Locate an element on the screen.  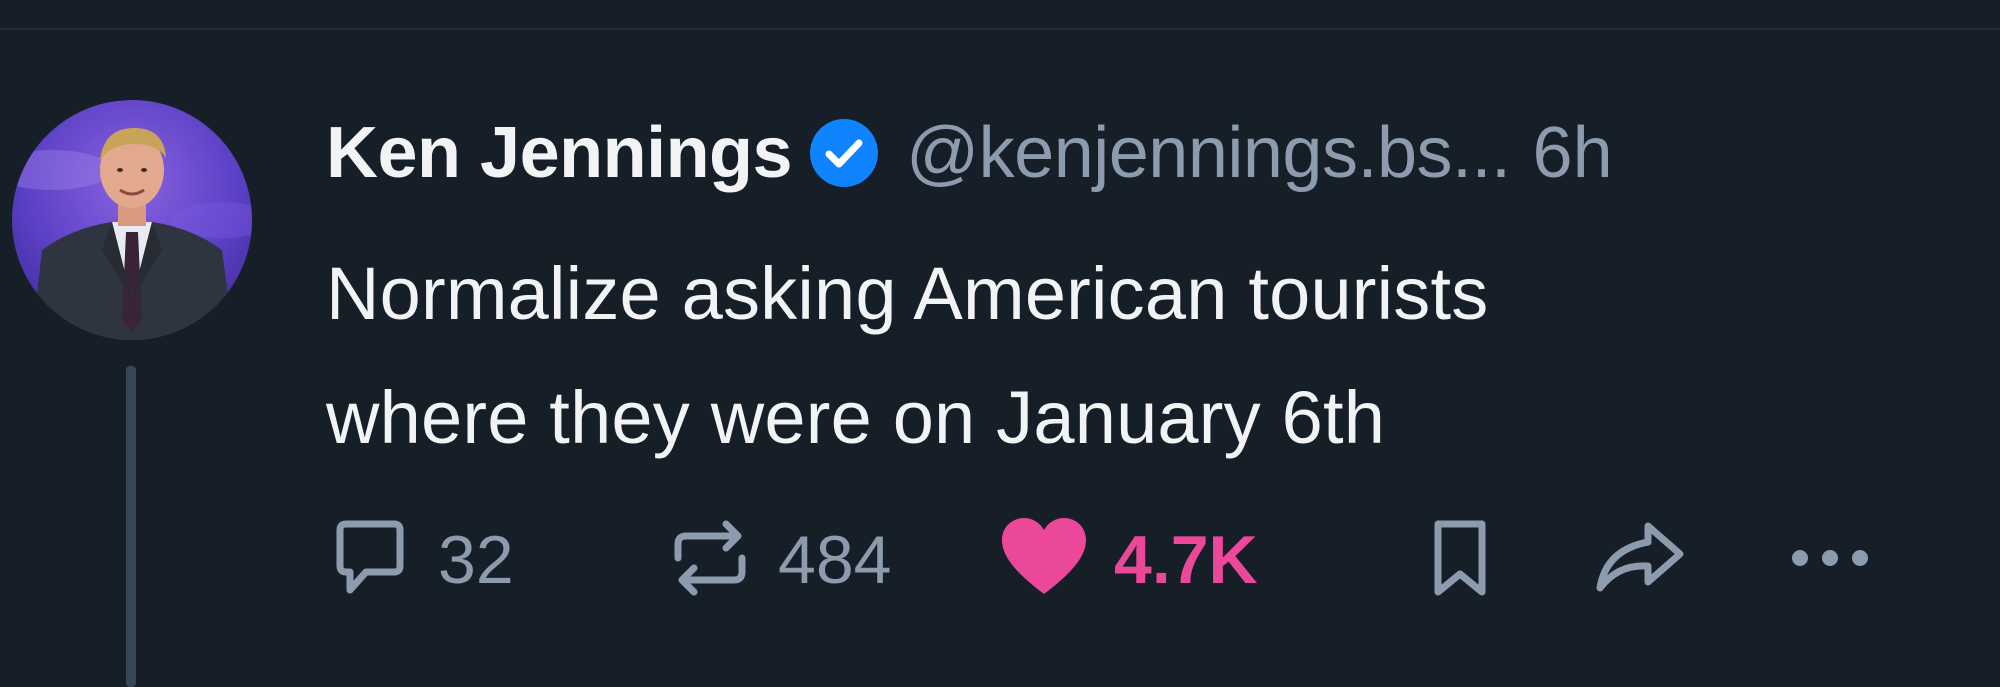
repost-count: 484 is located at coordinates (835, 560).